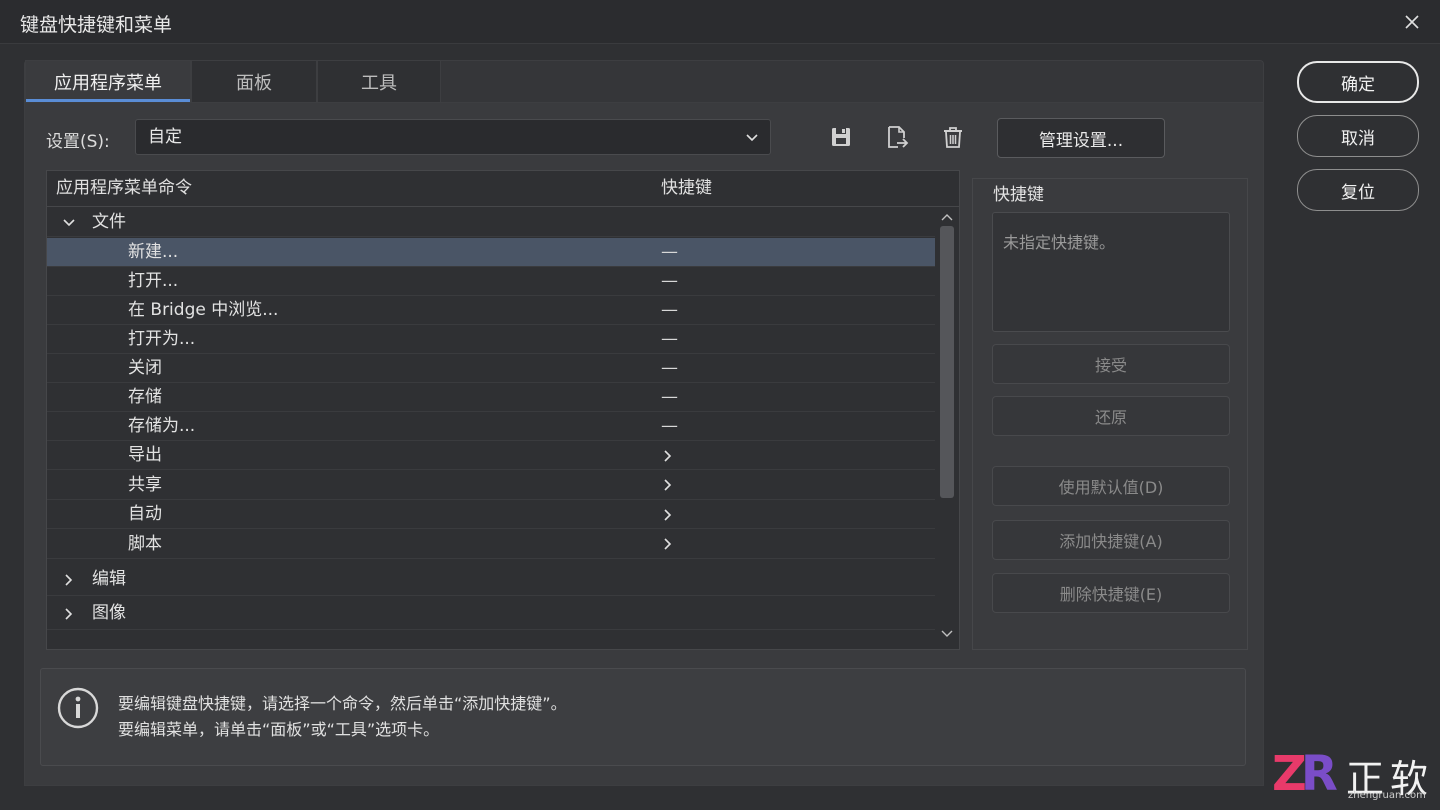  Describe the element at coordinates (897, 137) in the screenshot. I see `save-as-icon` at that location.